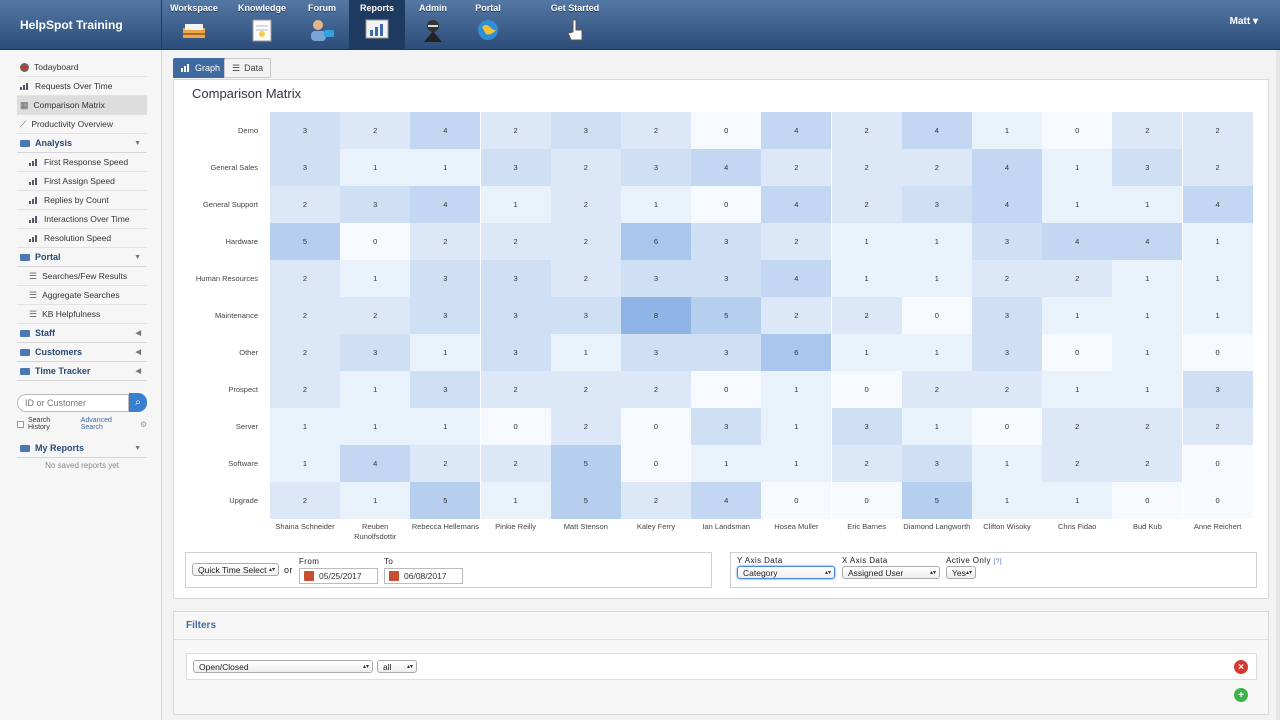 This screenshot has height=720, width=1280. I want to click on search-input, so click(73, 402).